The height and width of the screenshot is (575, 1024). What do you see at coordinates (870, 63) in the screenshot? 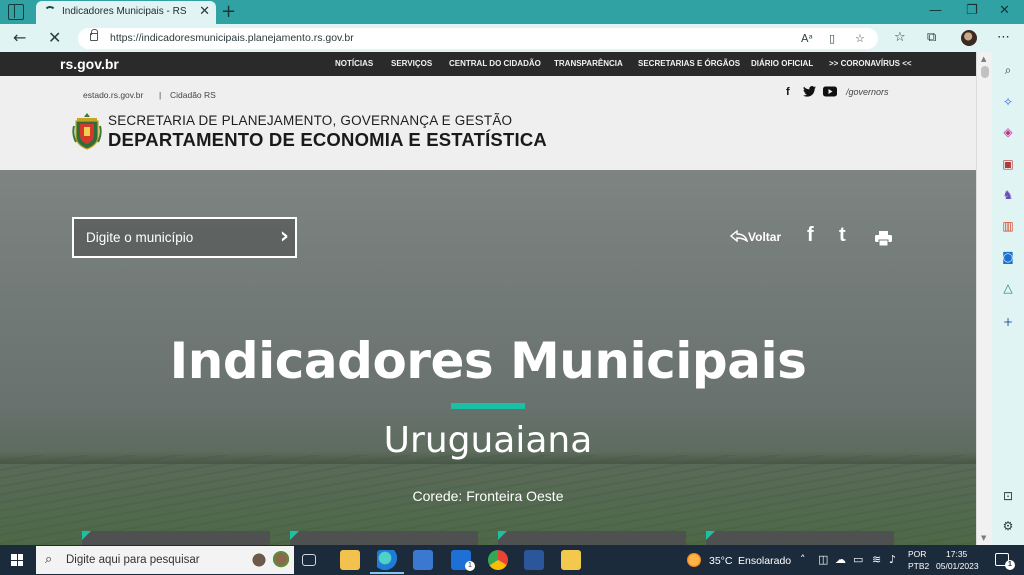
I see `nav-coronavirus: >> CORONAVÍRUS <<` at bounding box center [870, 63].